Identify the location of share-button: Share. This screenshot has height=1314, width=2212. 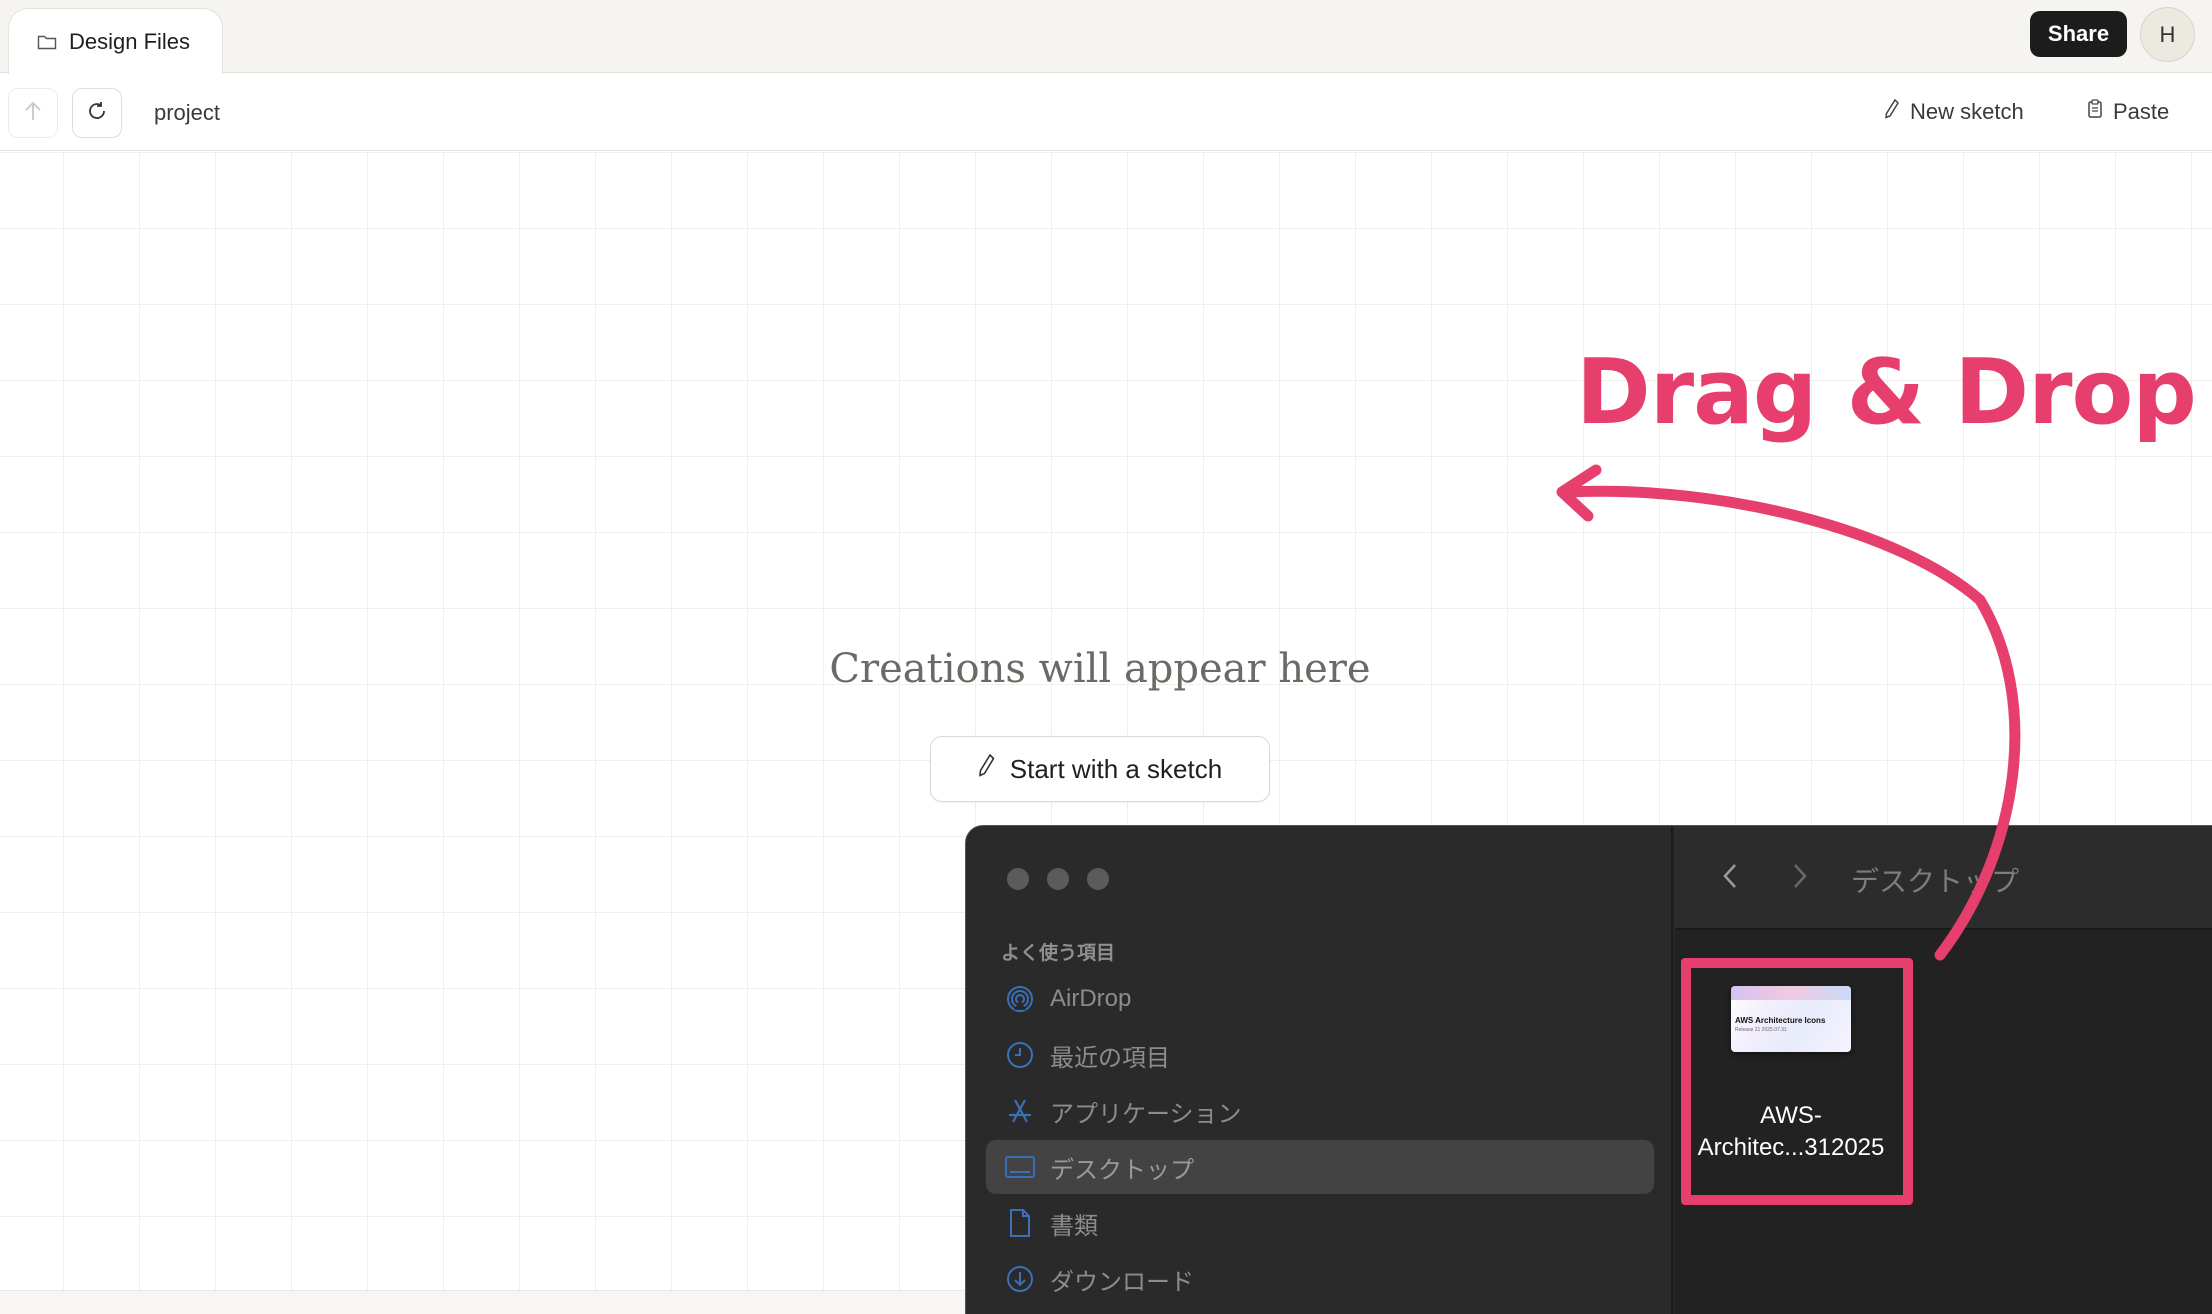
(2078, 34).